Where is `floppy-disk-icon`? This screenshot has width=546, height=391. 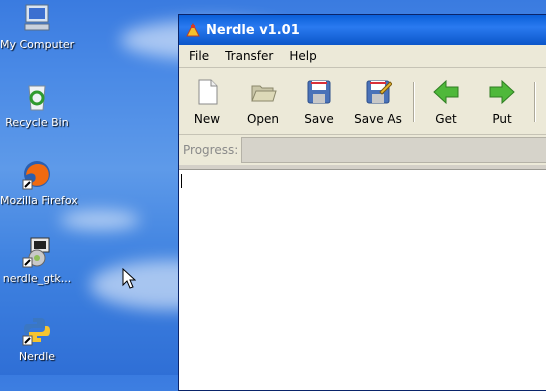 floppy-disk-icon is located at coordinates (319, 92).